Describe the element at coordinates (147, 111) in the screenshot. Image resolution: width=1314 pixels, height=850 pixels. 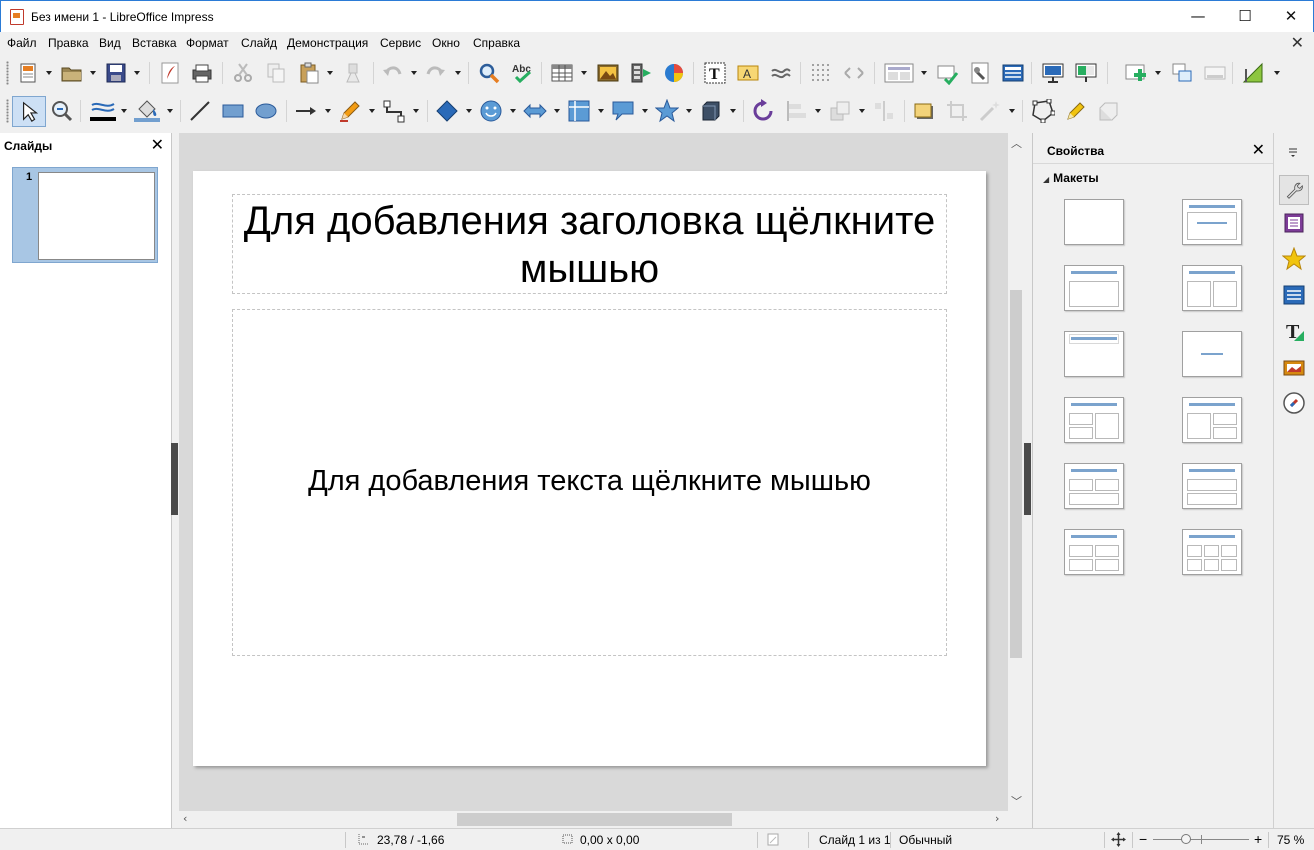
I see `fill-color-icon` at that location.